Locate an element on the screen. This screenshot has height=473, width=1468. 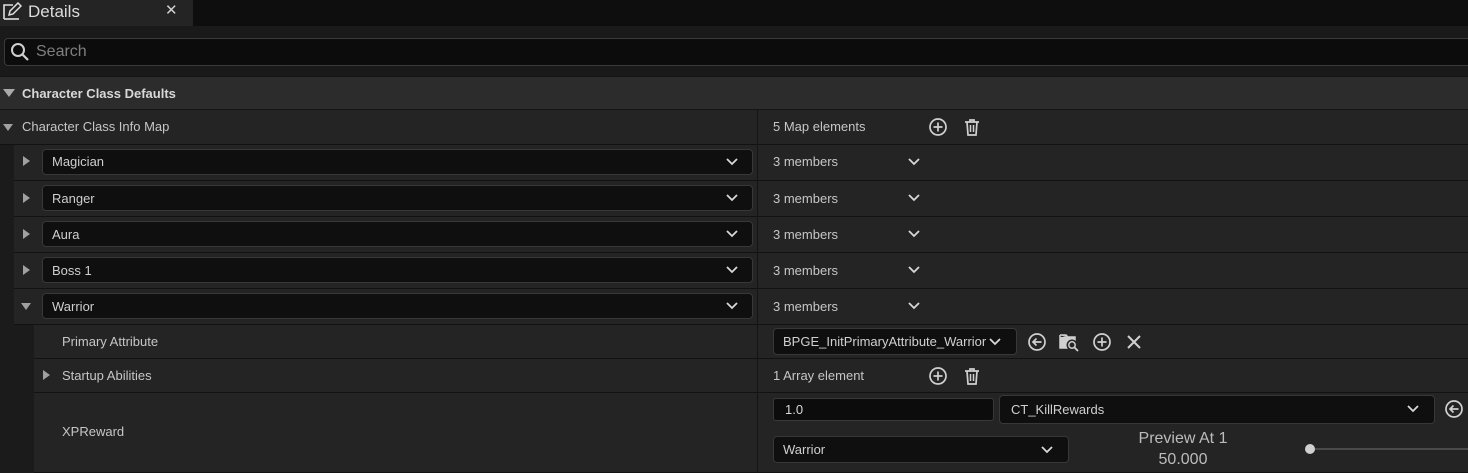
search-input is located at coordinates (336, 52).